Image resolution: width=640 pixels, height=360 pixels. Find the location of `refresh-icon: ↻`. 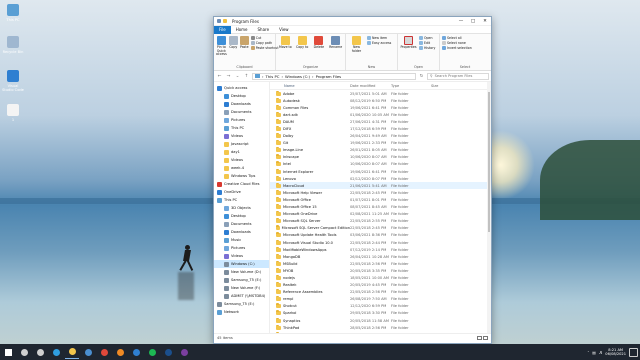

refresh-icon: ↻ is located at coordinates (421, 76).